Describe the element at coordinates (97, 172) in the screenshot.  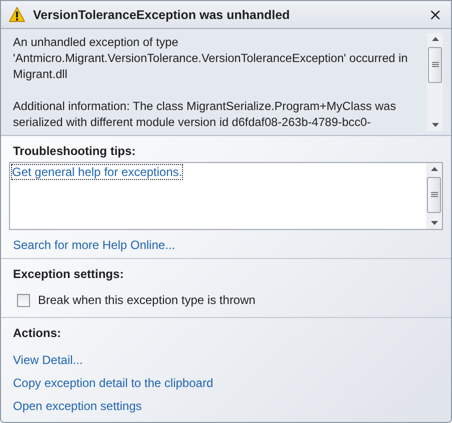
I see `help-link: Get general help for exceptions.` at that location.